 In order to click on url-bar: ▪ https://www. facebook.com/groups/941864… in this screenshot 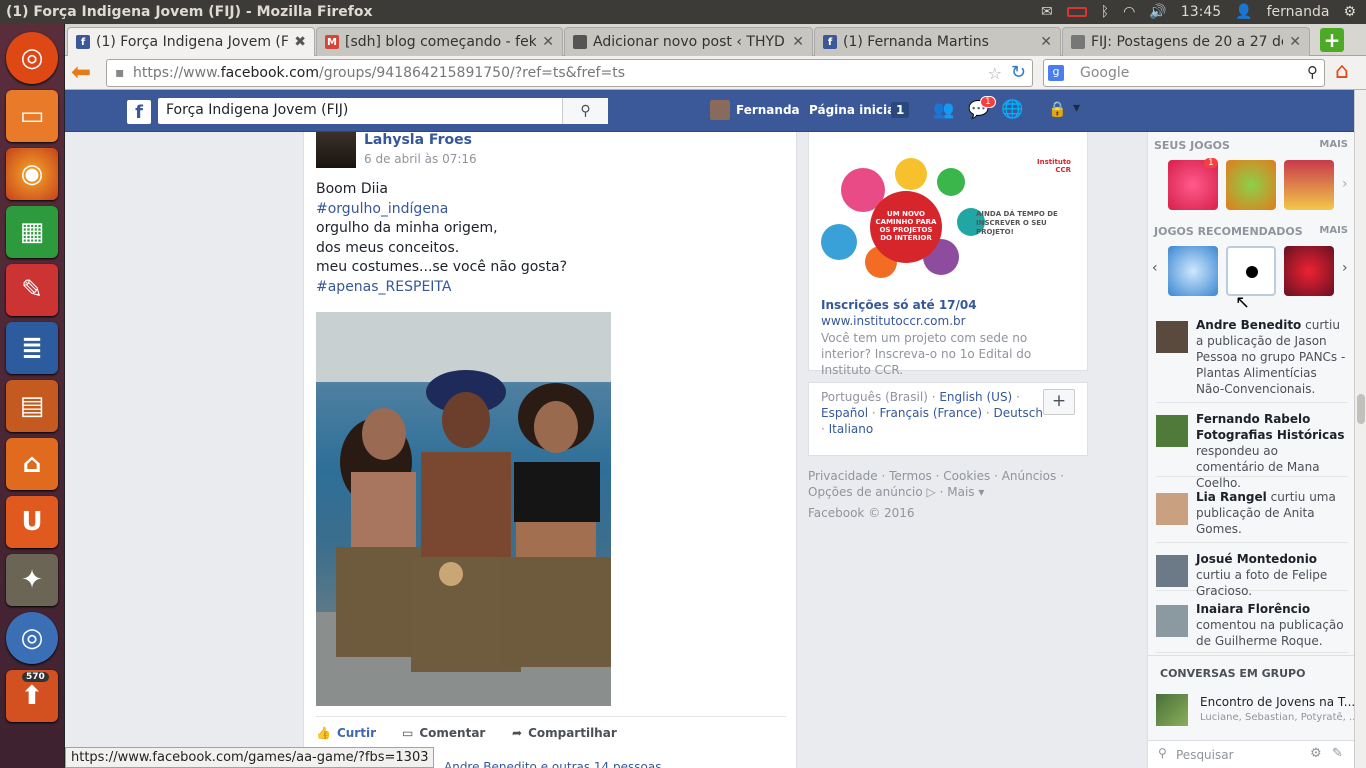, I will do `click(569, 73)`.